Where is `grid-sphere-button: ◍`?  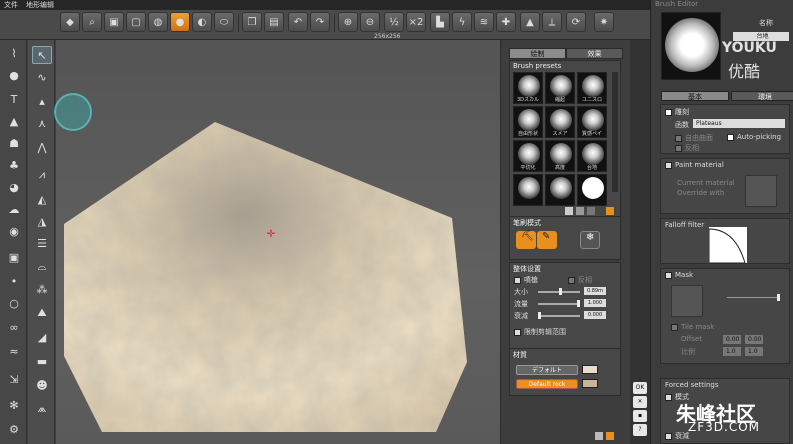
grid-sphere-button: ◍ is located at coordinates (158, 22).